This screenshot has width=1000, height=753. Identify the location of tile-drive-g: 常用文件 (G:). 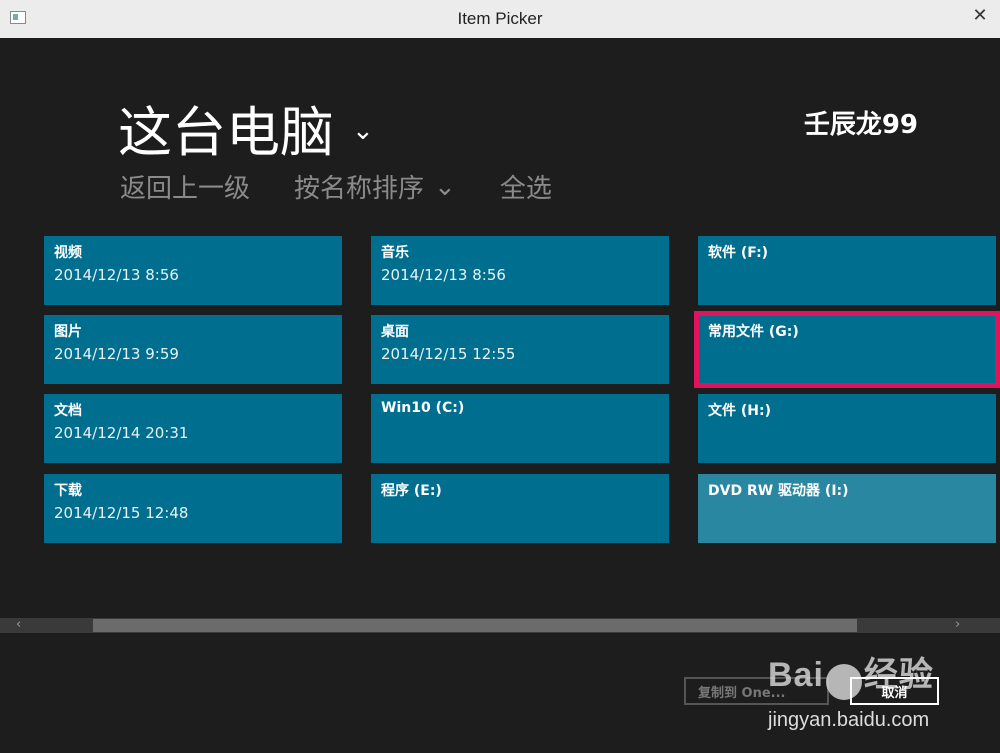
(847, 349).